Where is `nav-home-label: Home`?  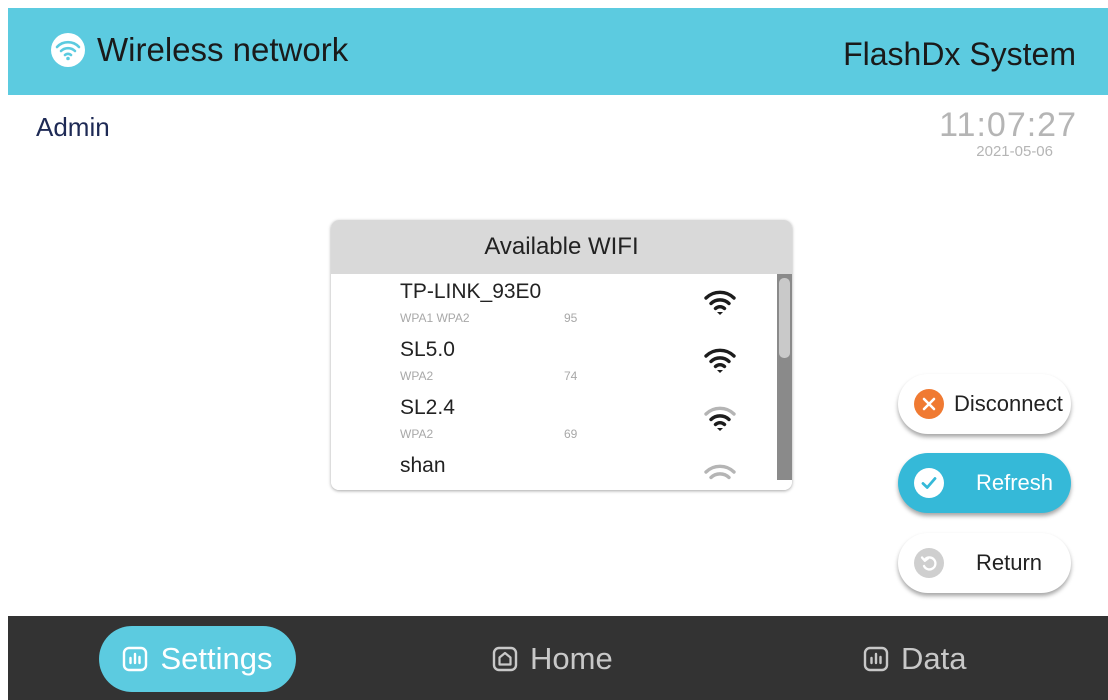
nav-home-label: Home is located at coordinates (571, 658).